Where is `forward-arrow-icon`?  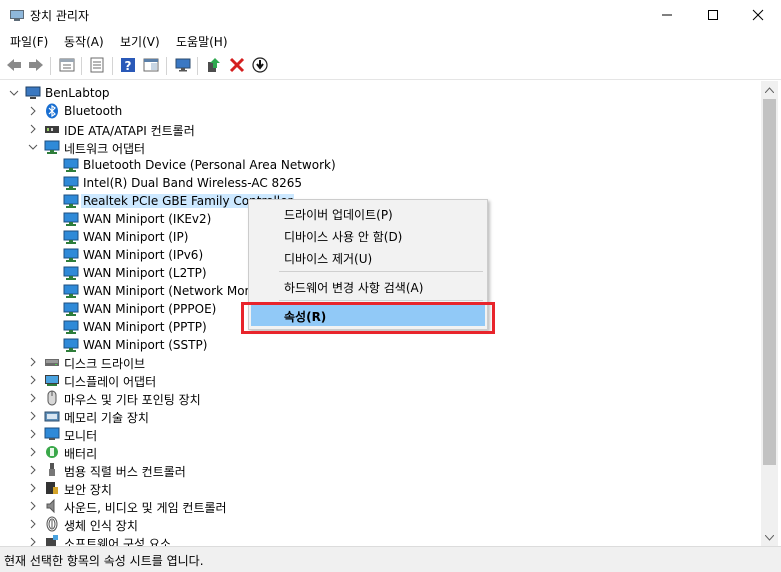
forward-arrow-icon is located at coordinates (36, 65).